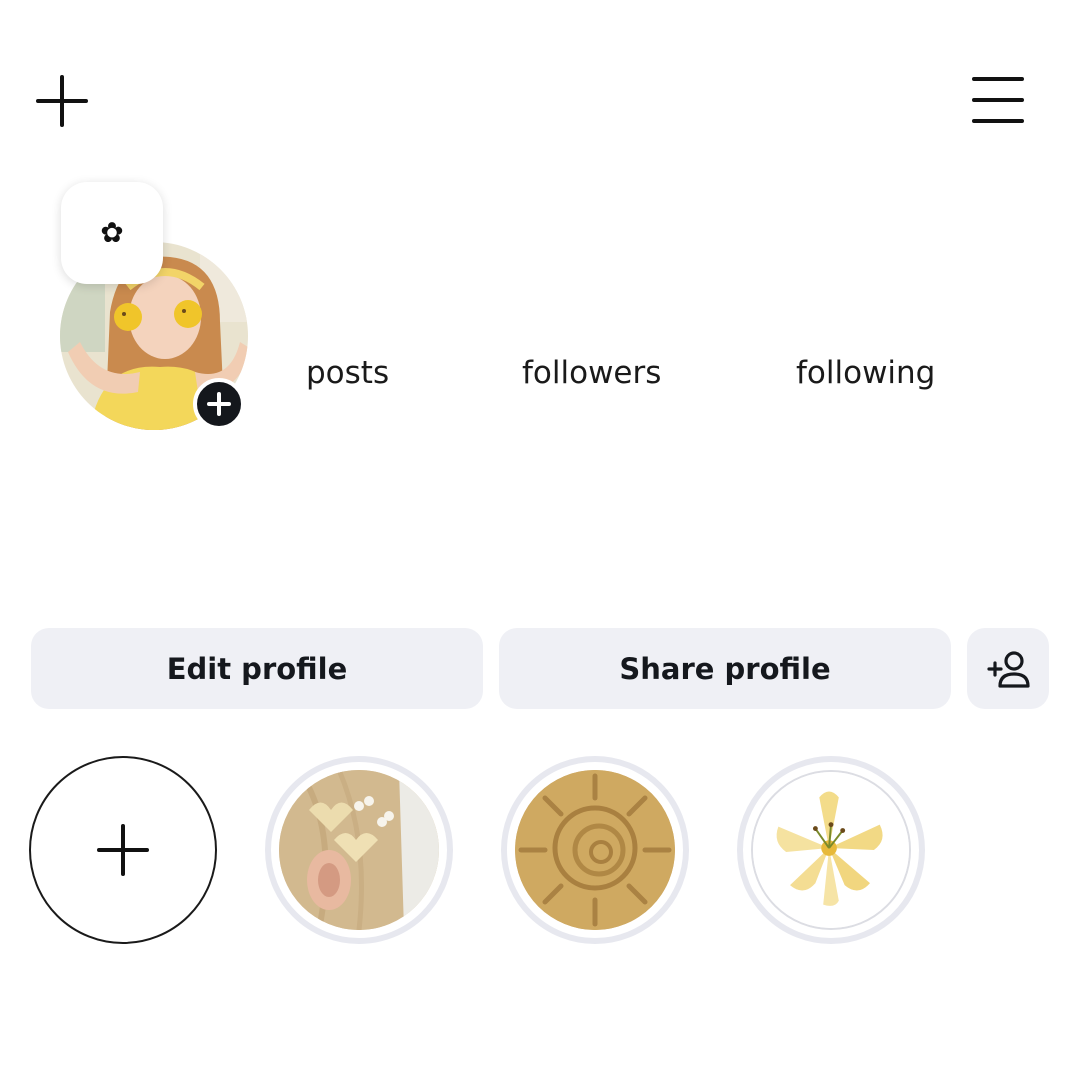 The width and height of the screenshot is (1080, 1080). I want to click on posts-label: posts, so click(348, 373).